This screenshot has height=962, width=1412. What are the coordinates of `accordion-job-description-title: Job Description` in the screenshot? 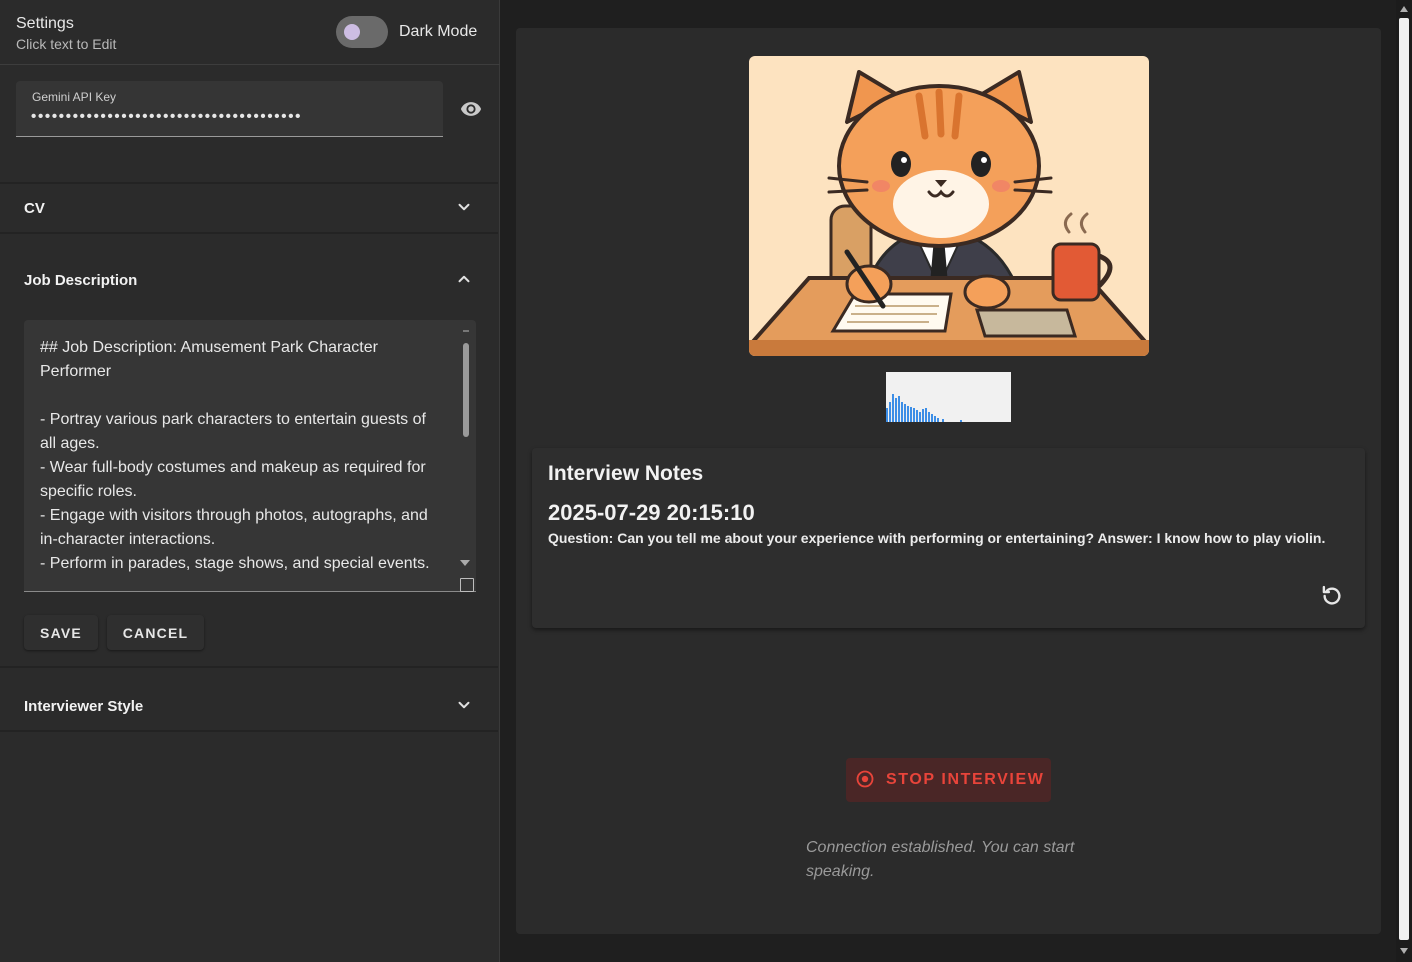 It's located at (81, 280).